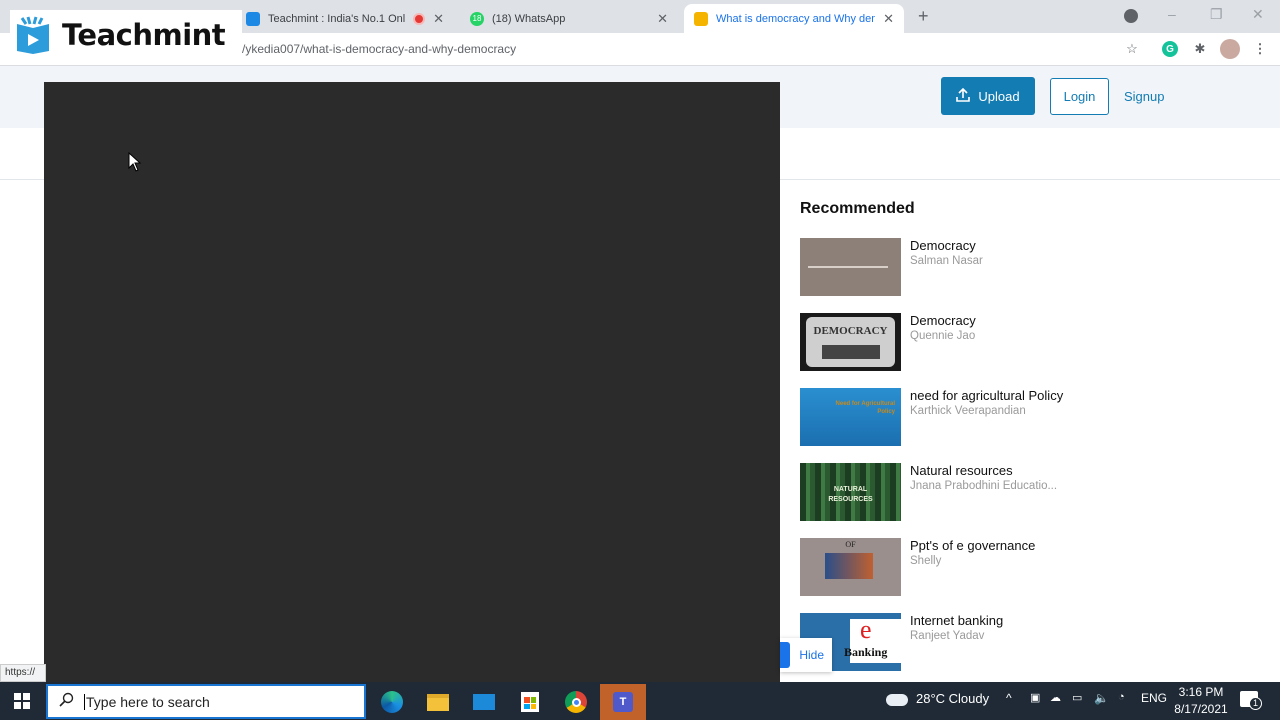  What do you see at coordinates (943, 336) in the screenshot?
I see `item-author: Quennie Jao` at bounding box center [943, 336].